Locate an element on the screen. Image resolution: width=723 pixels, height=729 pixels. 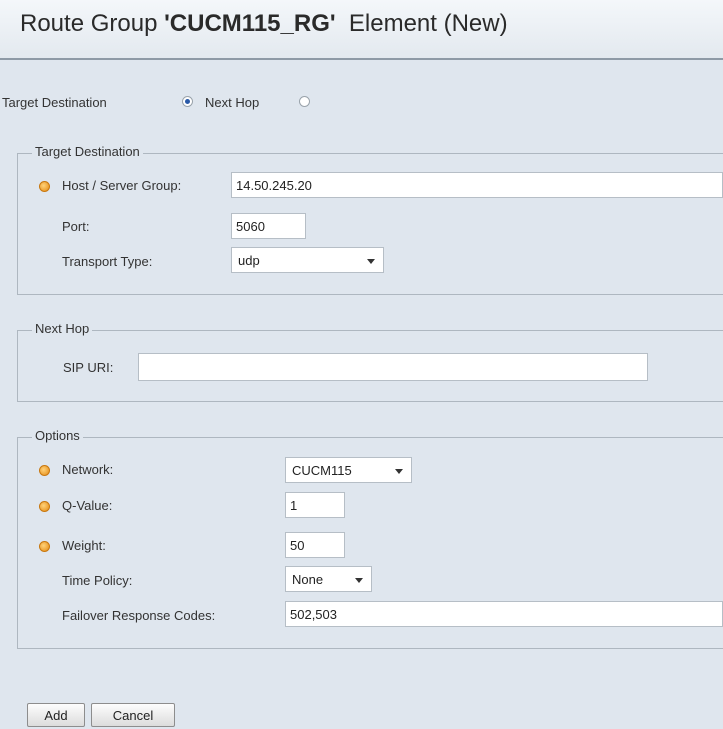
transport-type-label: Transport Type: is located at coordinates (107, 261).